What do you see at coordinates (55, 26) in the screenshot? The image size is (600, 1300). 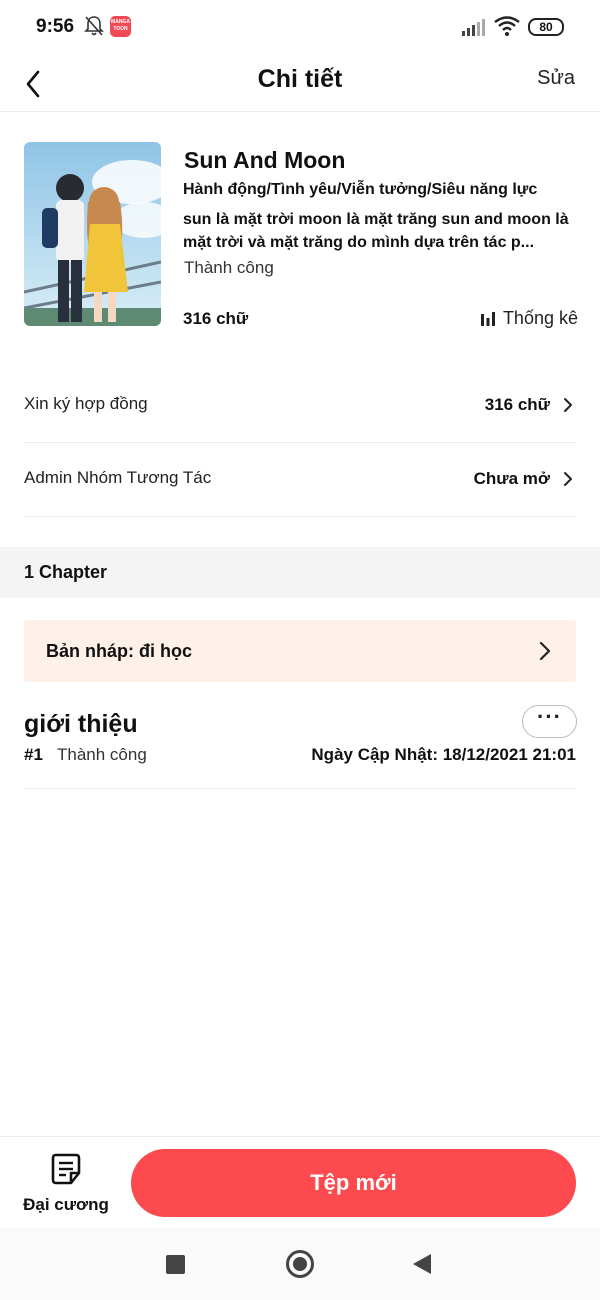 I see `status-time: 9:56` at bounding box center [55, 26].